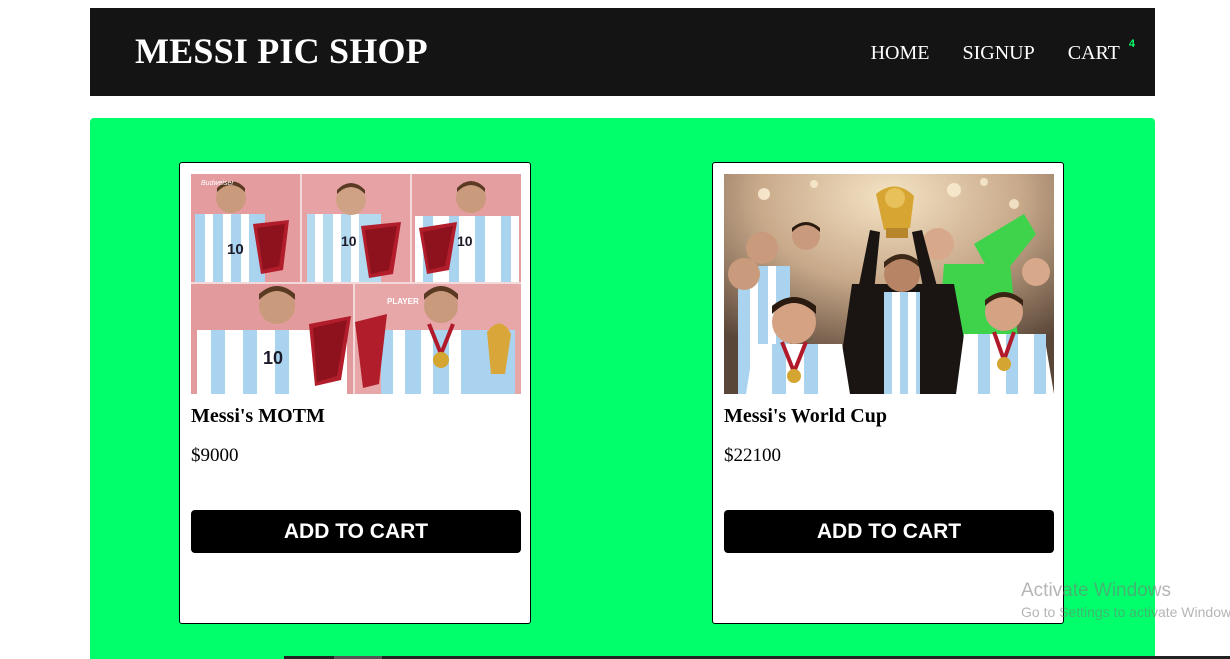  What do you see at coordinates (752, 455) in the screenshot?
I see `product-price: $22100` at bounding box center [752, 455].